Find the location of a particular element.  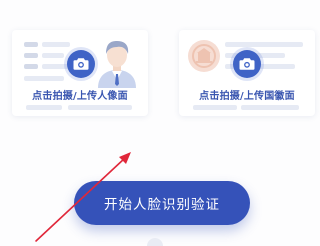

id-emblem-upload-card: 点击拍摄/上传国徽面 is located at coordinates (247, 73).